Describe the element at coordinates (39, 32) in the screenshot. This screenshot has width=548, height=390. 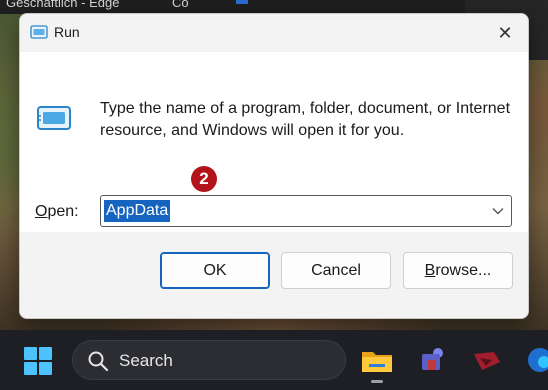
I see `run-icon` at that location.